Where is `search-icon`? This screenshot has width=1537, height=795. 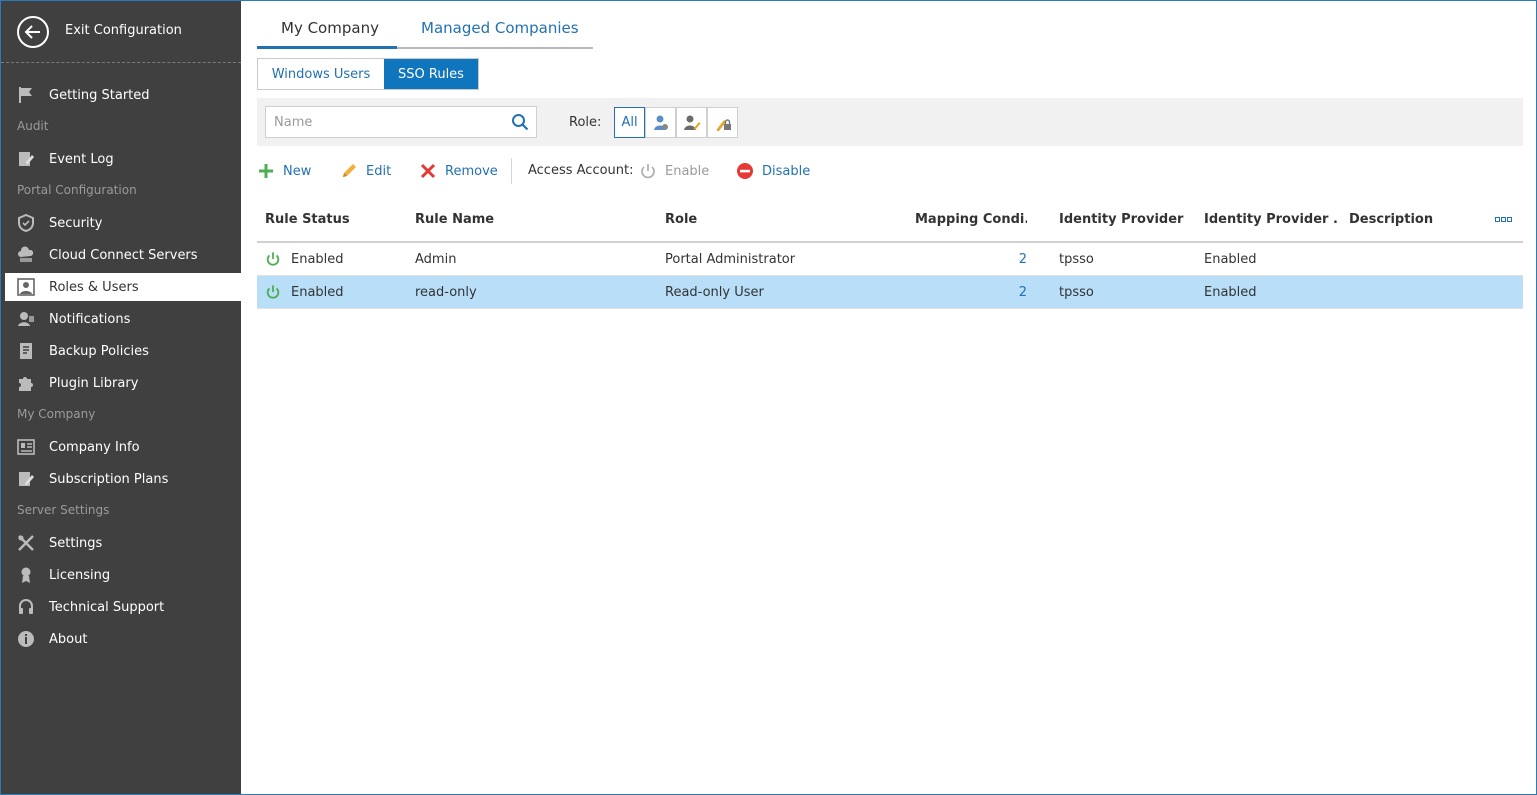 search-icon is located at coordinates (520, 122).